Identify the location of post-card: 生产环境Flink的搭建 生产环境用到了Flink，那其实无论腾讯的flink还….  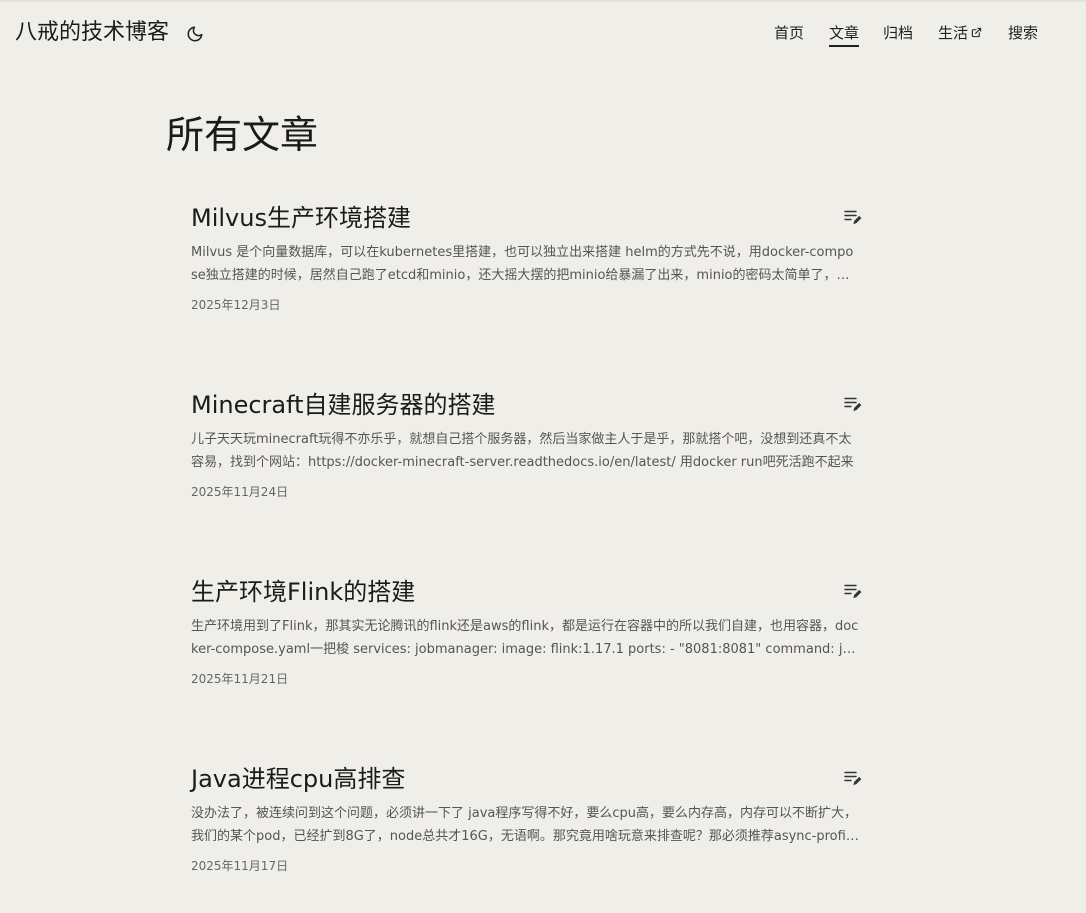
(527, 646).